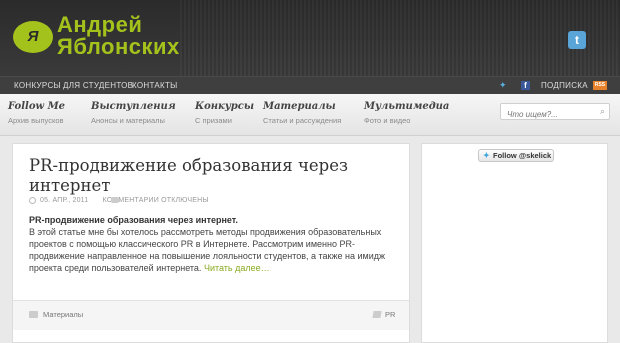  I want to click on twitter-follow-button: ✦ Follow @skelick, so click(516, 155).